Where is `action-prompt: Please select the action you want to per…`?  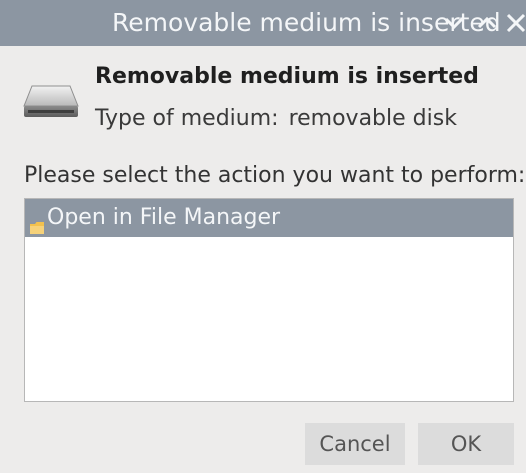
action-prompt: Please select the action you want to per… is located at coordinates (275, 175).